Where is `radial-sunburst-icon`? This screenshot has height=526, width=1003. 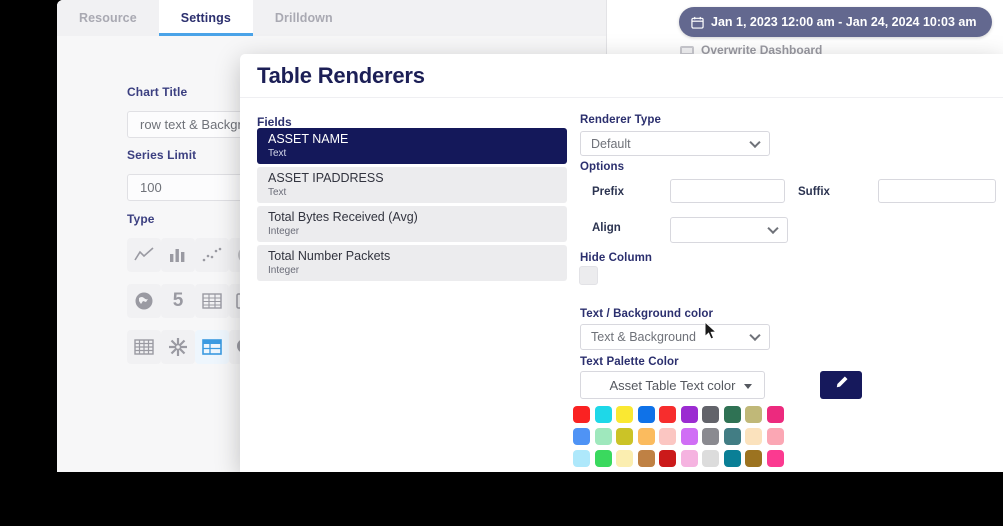 radial-sunburst-icon is located at coordinates (178, 347).